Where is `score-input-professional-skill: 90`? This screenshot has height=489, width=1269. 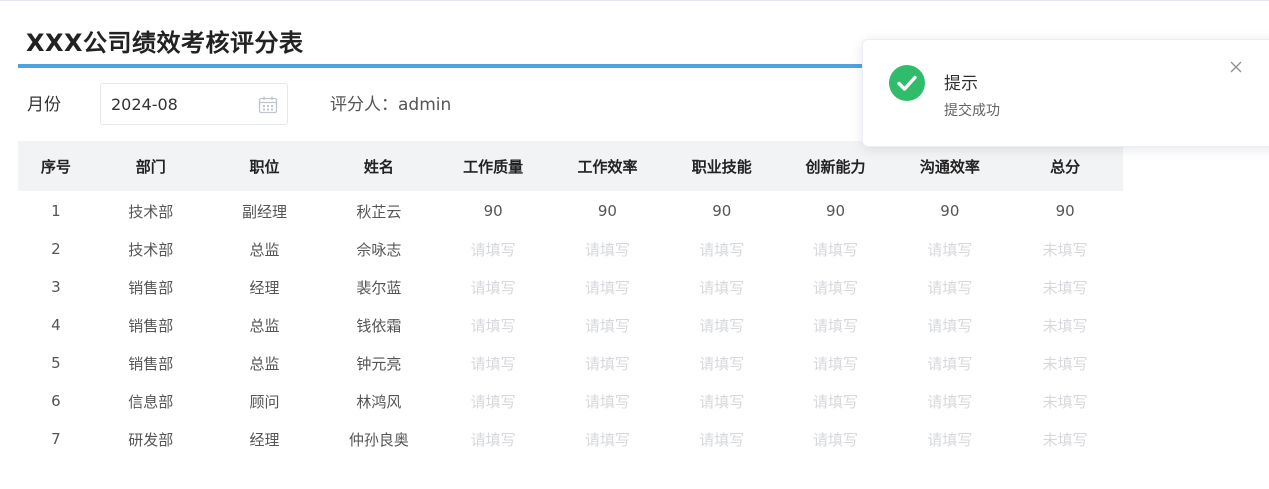 score-input-professional-skill: 90 is located at coordinates (722, 211).